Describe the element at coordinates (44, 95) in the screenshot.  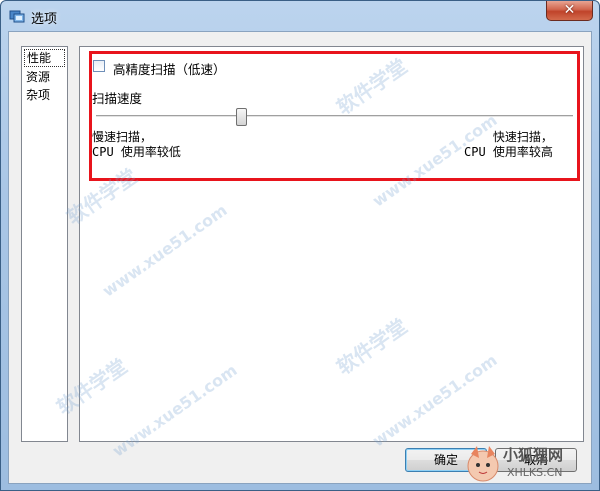
I see `nav-item-misc: 杂项` at that location.